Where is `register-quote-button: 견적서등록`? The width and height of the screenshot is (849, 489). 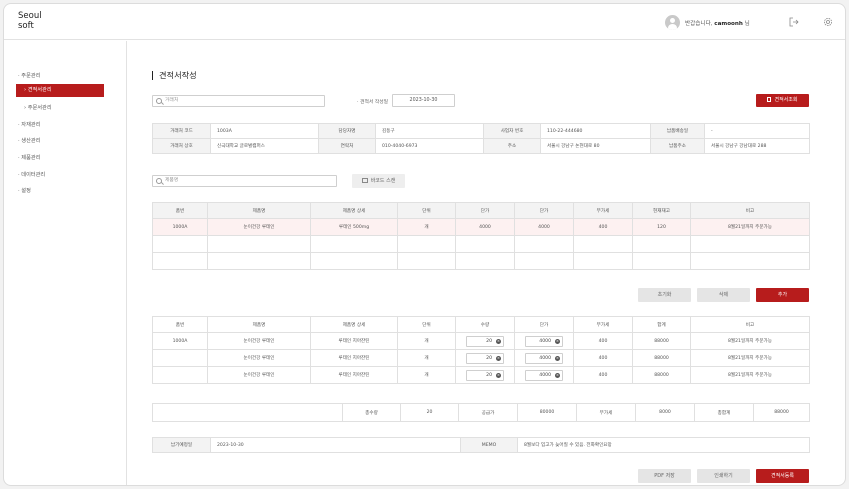 register-quote-button: 견적서등록 is located at coordinates (782, 476).